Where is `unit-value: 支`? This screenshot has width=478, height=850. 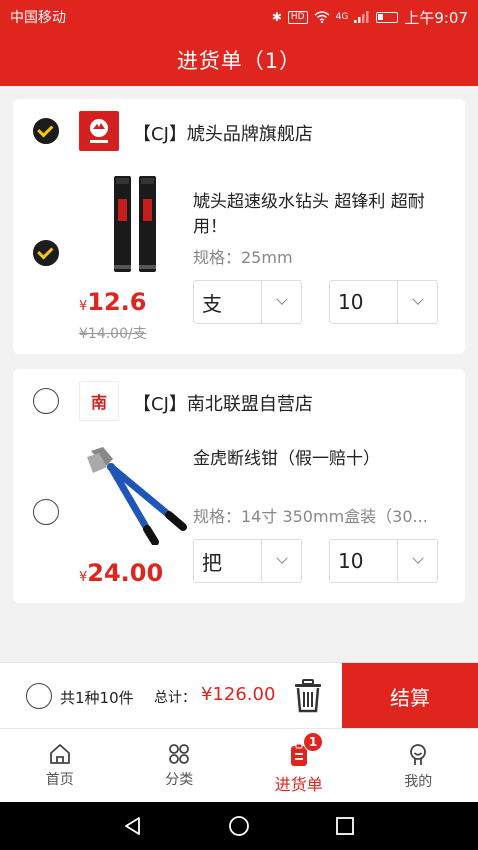 unit-value: 支 is located at coordinates (212, 303).